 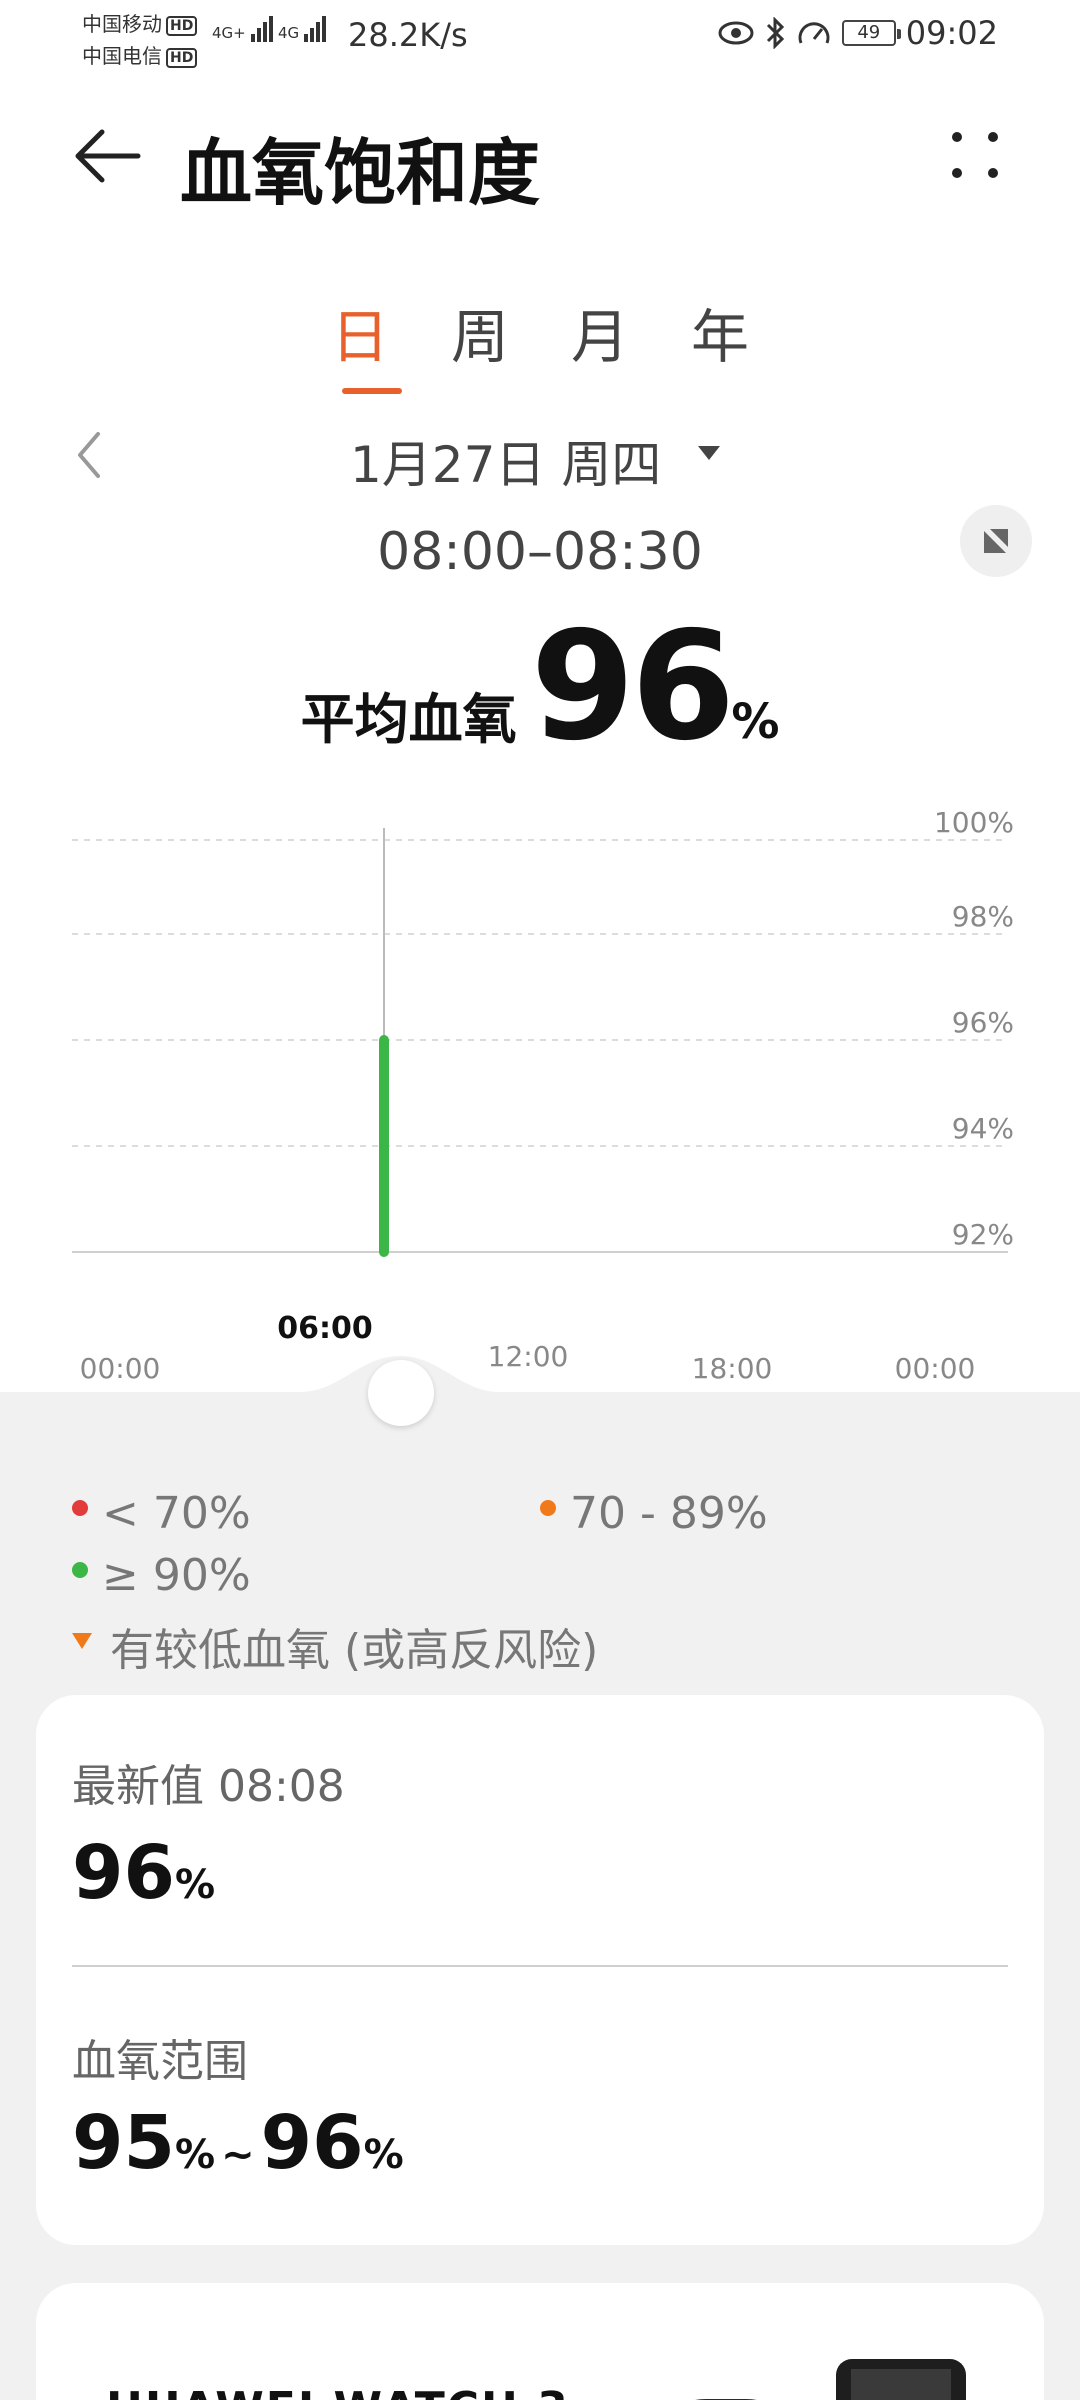 What do you see at coordinates (144, 1873) in the screenshot?
I see `latest-value: 96%` at bounding box center [144, 1873].